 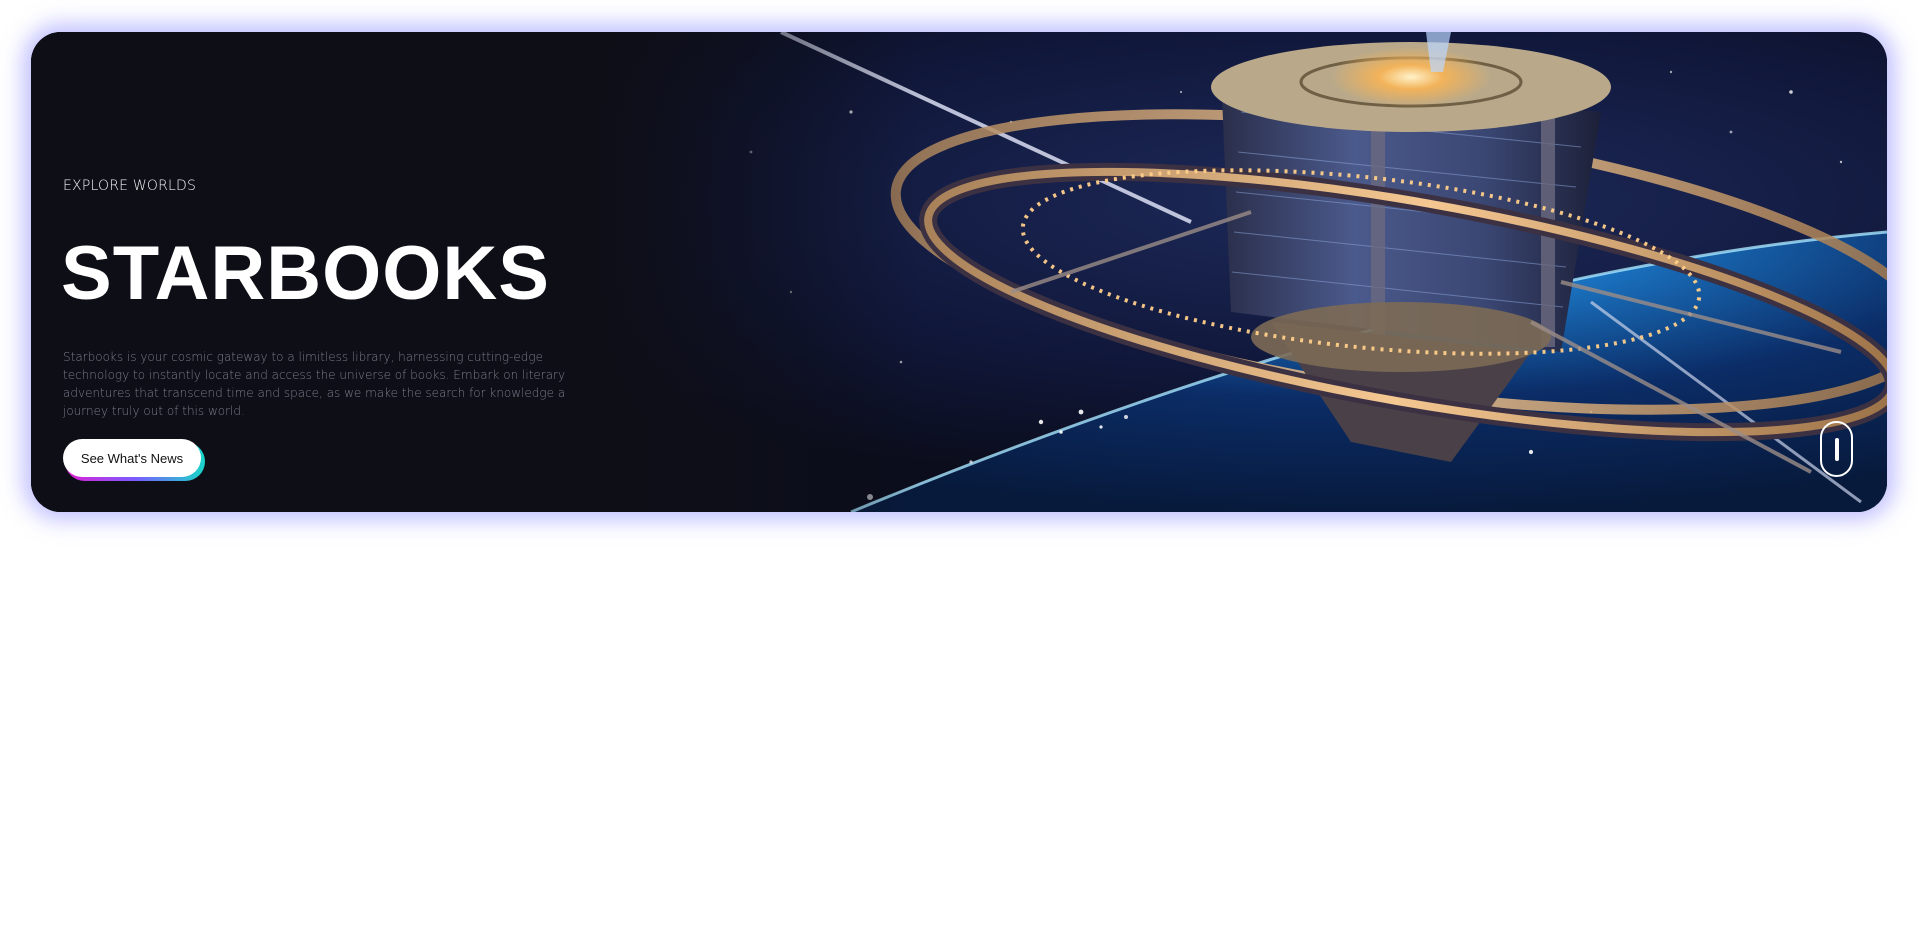 What do you see at coordinates (130, 186) in the screenshot?
I see `hero-eyebrow: EXPLORE WORLDS` at bounding box center [130, 186].